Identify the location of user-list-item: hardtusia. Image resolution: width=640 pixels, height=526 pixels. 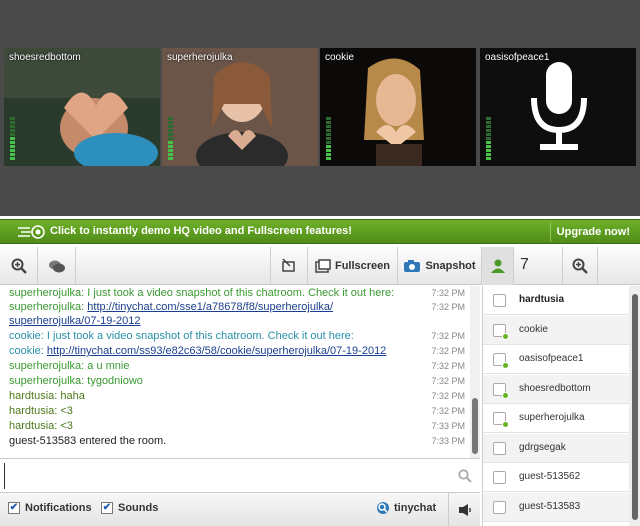
(556, 300).